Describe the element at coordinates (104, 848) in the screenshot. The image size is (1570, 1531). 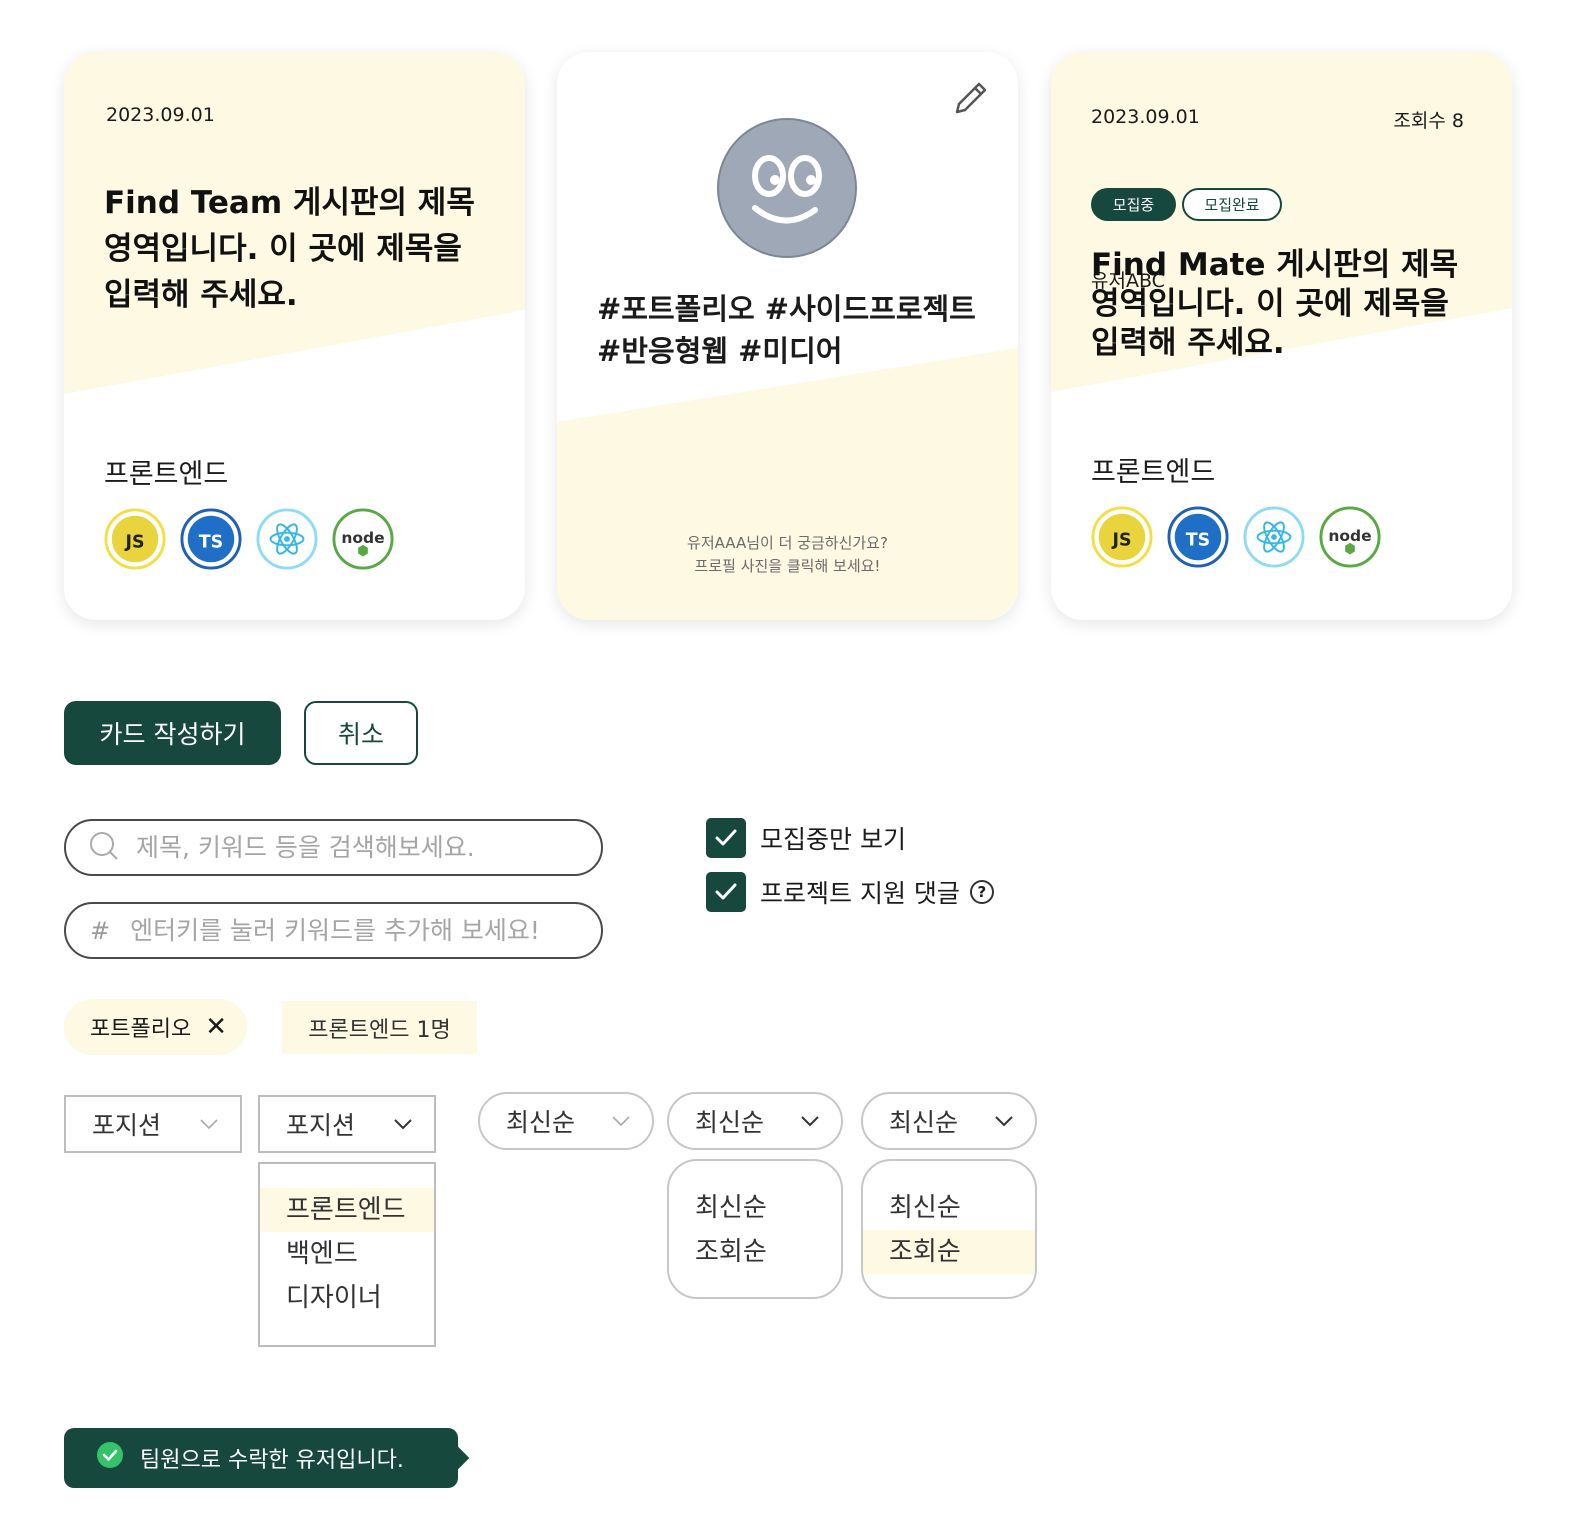
I see `search-icon` at that location.